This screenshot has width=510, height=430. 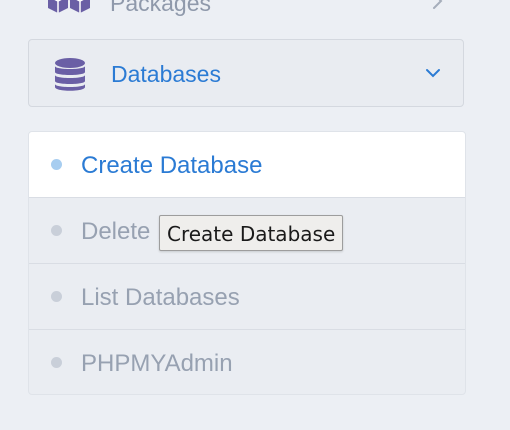 I want to click on cubes-icon, so click(x=69, y=10).